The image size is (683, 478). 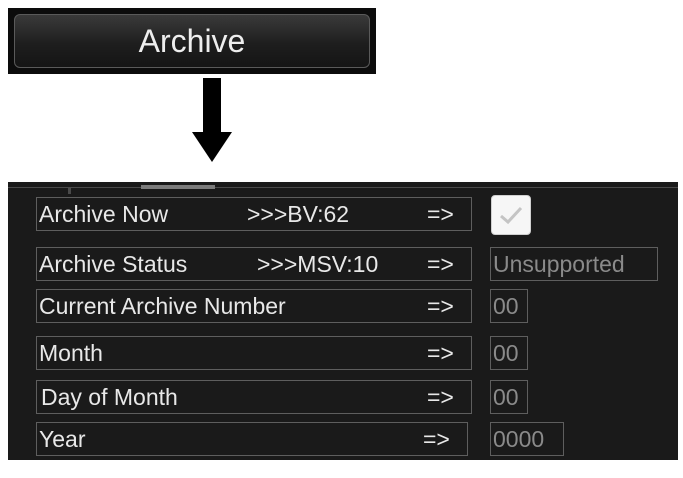 What do you see at coordinates (574, 264) in the screenshot?
I see `archive-status-value: Unsupported` at bounding box center [574, 264].